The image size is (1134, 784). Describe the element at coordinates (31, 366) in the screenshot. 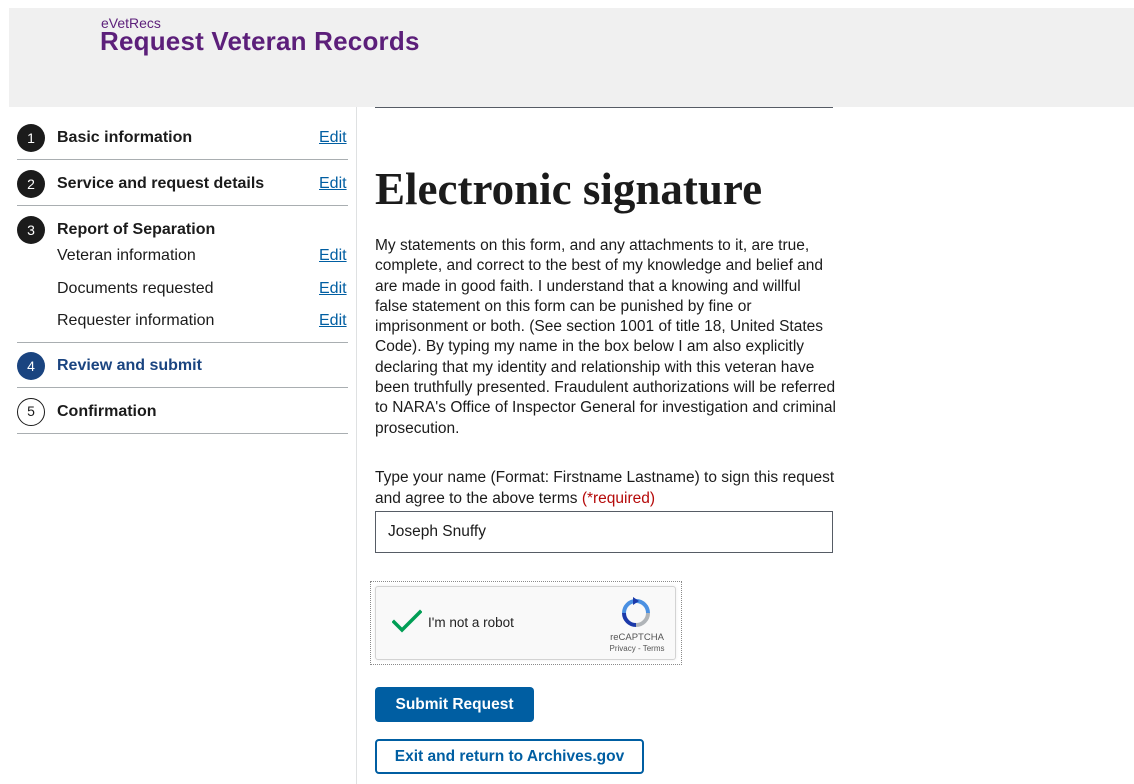

I see `step-number-badge: 4` at that location.